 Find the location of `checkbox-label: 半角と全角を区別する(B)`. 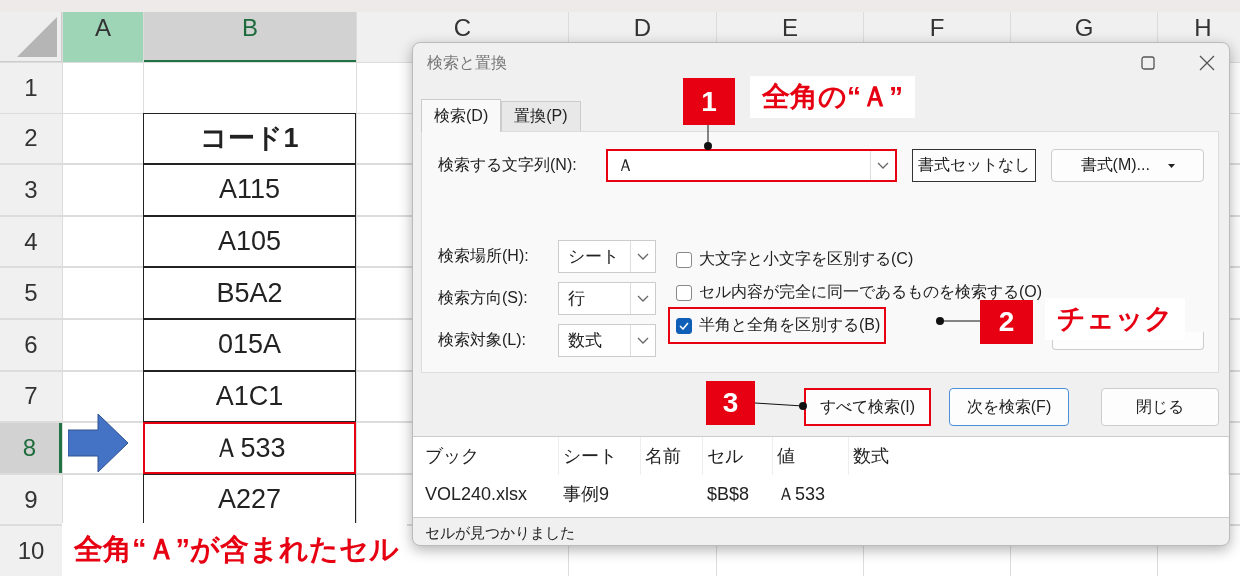

checkbox-label: 半角と全角を区別する(B) is located at coordinates (790, 325).